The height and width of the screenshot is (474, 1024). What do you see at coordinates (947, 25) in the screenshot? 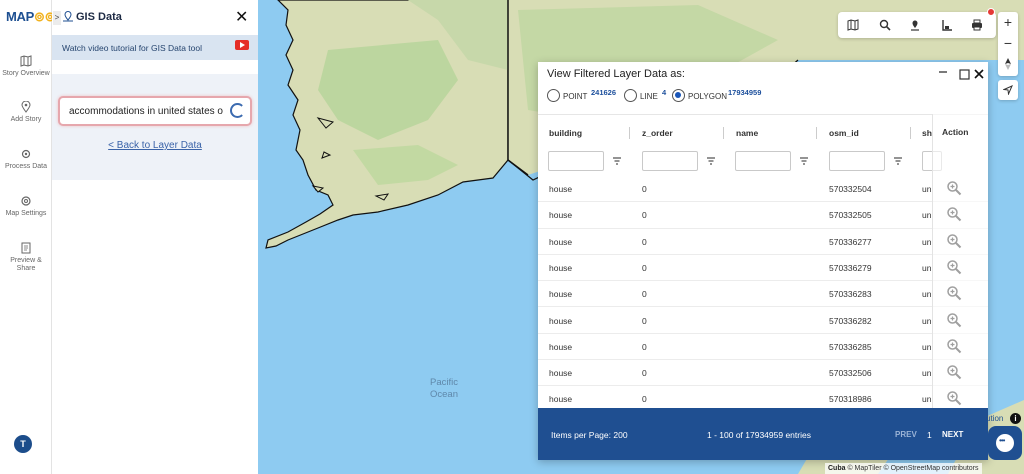
I see `measure-icon` at bounding box center [947, 25].